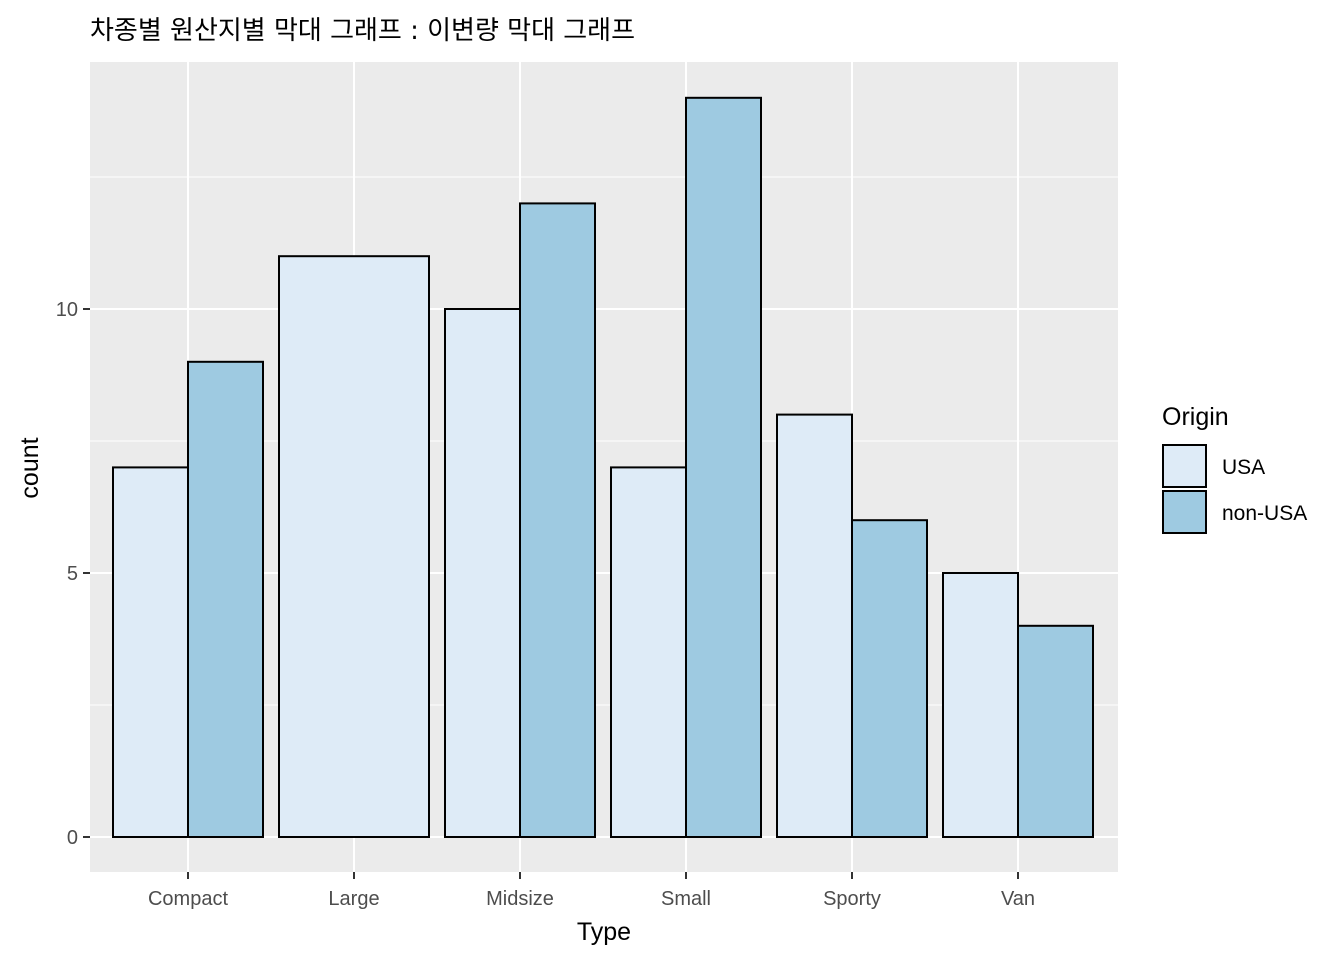 The height and width of the screenshot is (960, 1344). What do you see at coordinates (67, 310) in the screenshot?
I see `y-tick-label: 10` at bounding box center [67, 310].